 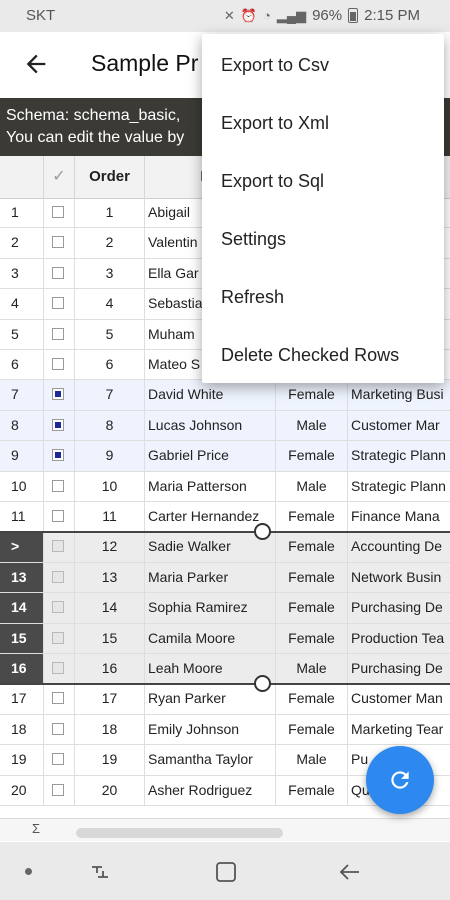 I want to click on name-cell: Gabriel Price, so click(x=210, y=456).